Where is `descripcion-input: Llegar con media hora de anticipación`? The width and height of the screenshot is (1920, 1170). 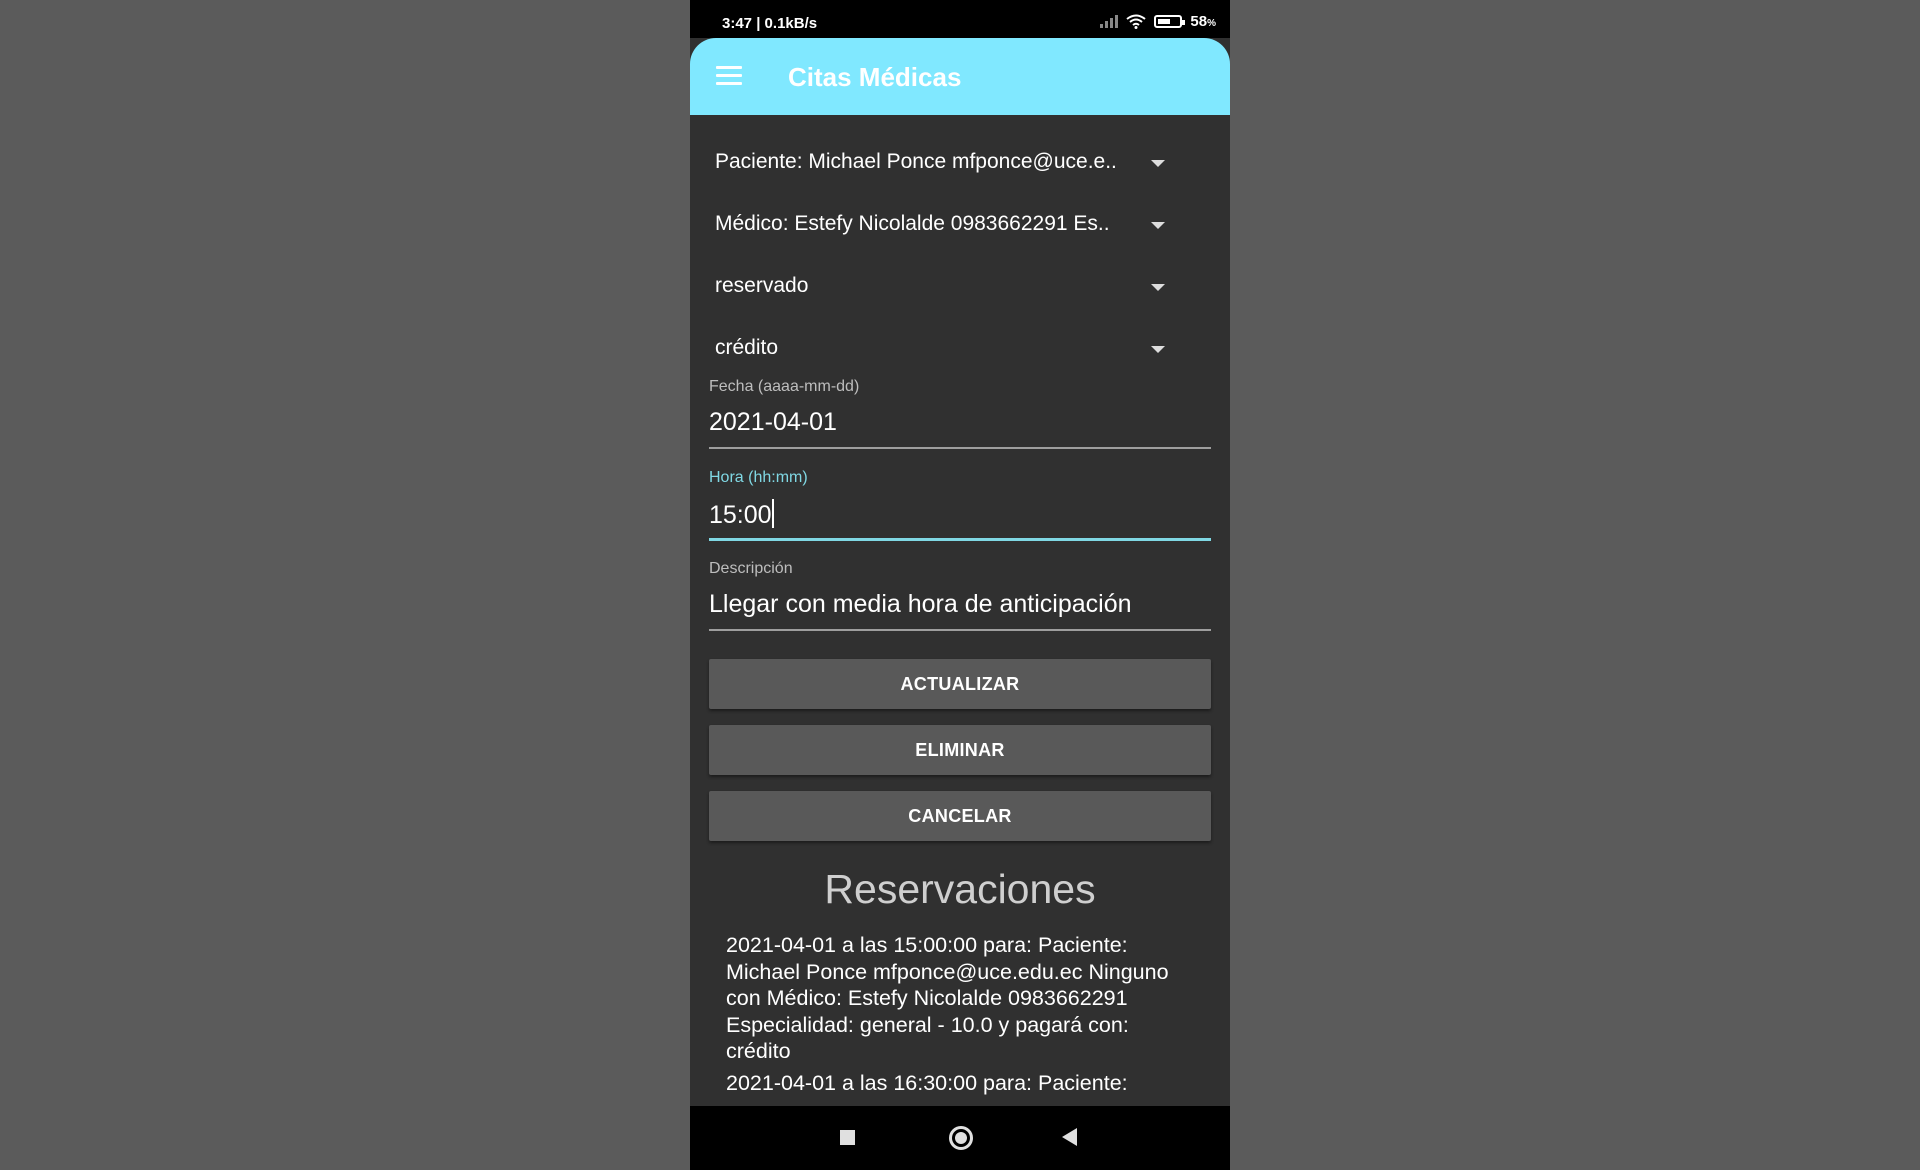 descripcion-input: Llegar con media hora de anticipación is located at coordinates (960, 607).